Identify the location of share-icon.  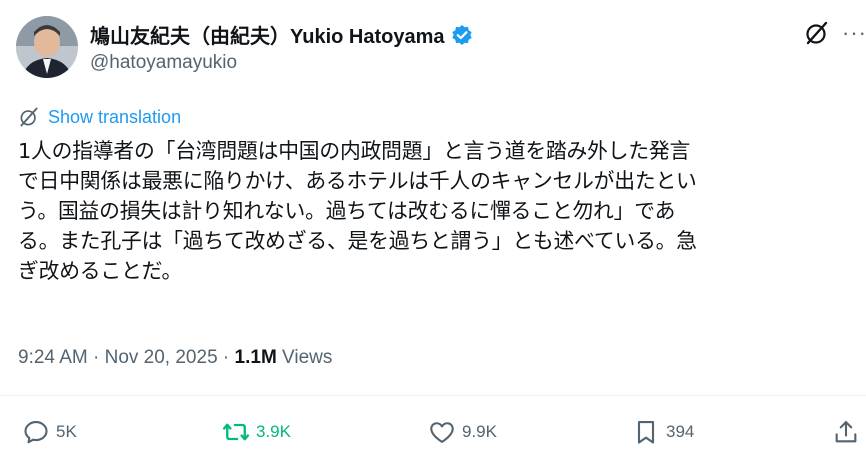
(846, 432).